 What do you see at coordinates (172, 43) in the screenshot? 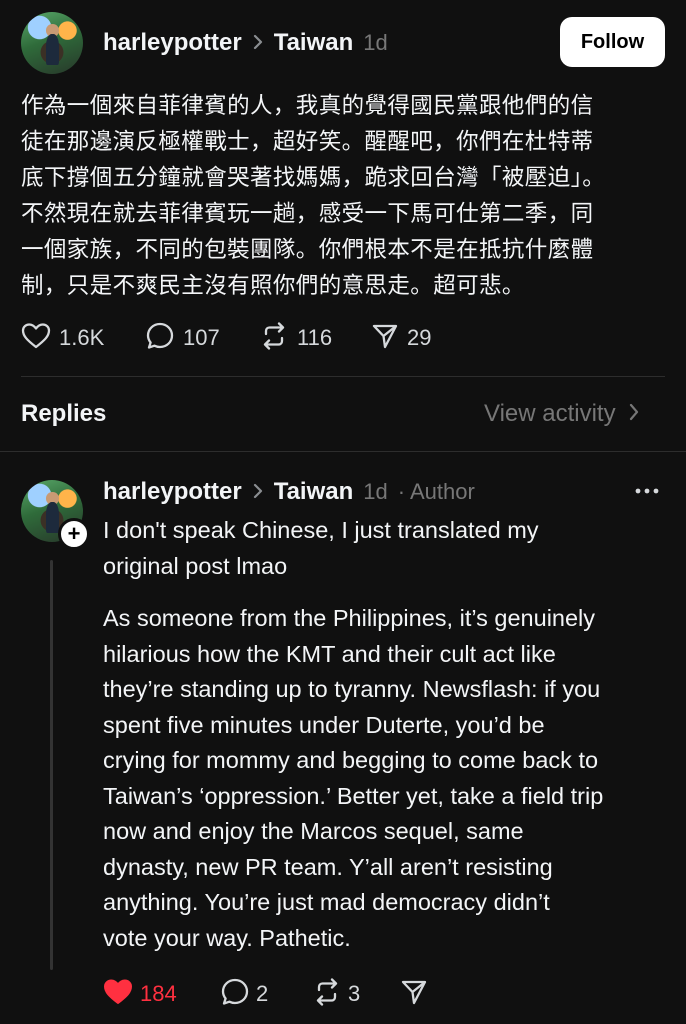
I see `post-username: harleypotter` at bounding box center [172, 43].